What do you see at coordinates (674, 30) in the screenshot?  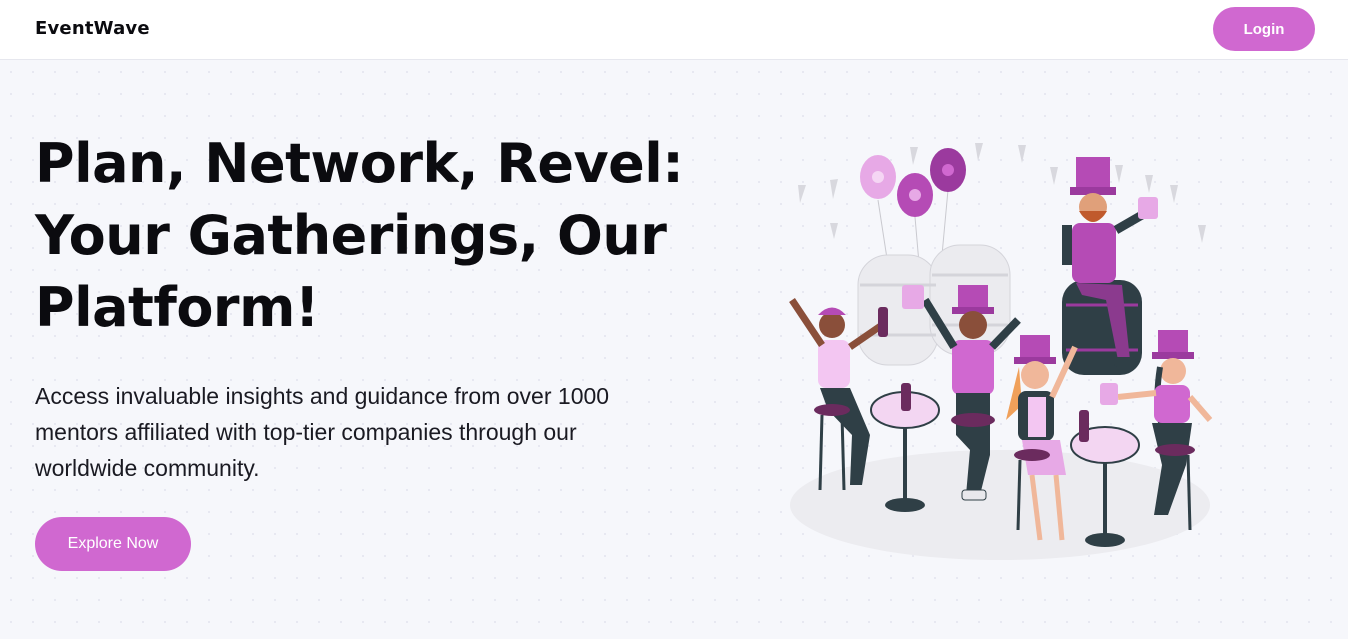 I see `top-navbar: EventWave Login` at bounding box center [674, 30].